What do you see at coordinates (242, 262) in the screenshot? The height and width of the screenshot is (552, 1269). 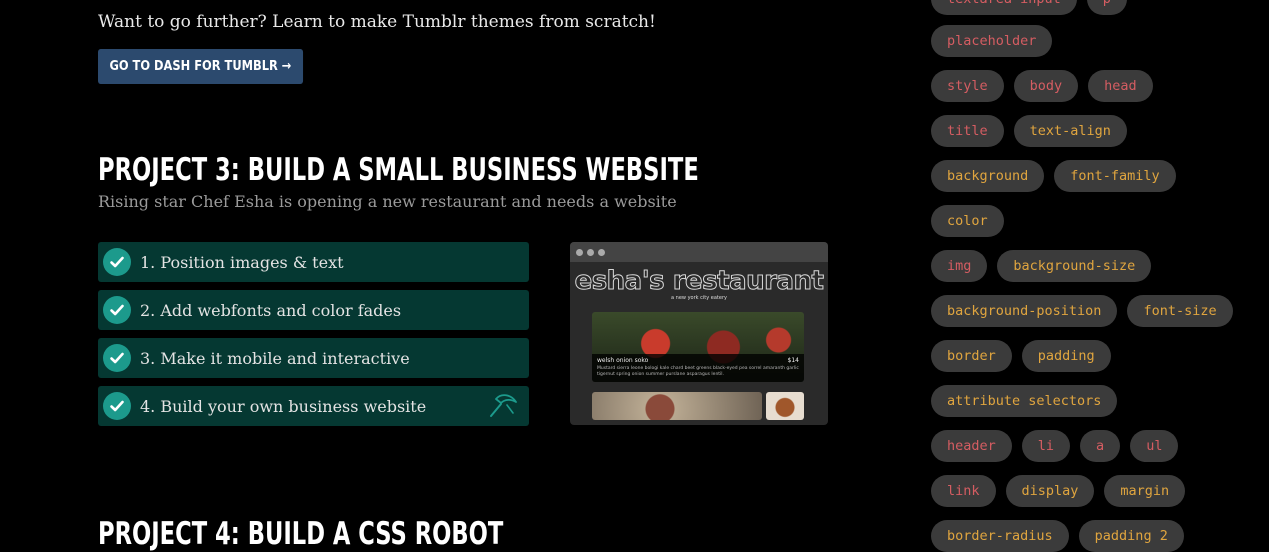 I see `lesson-label: 1. Position images & text` at bounding box center [242, 262].